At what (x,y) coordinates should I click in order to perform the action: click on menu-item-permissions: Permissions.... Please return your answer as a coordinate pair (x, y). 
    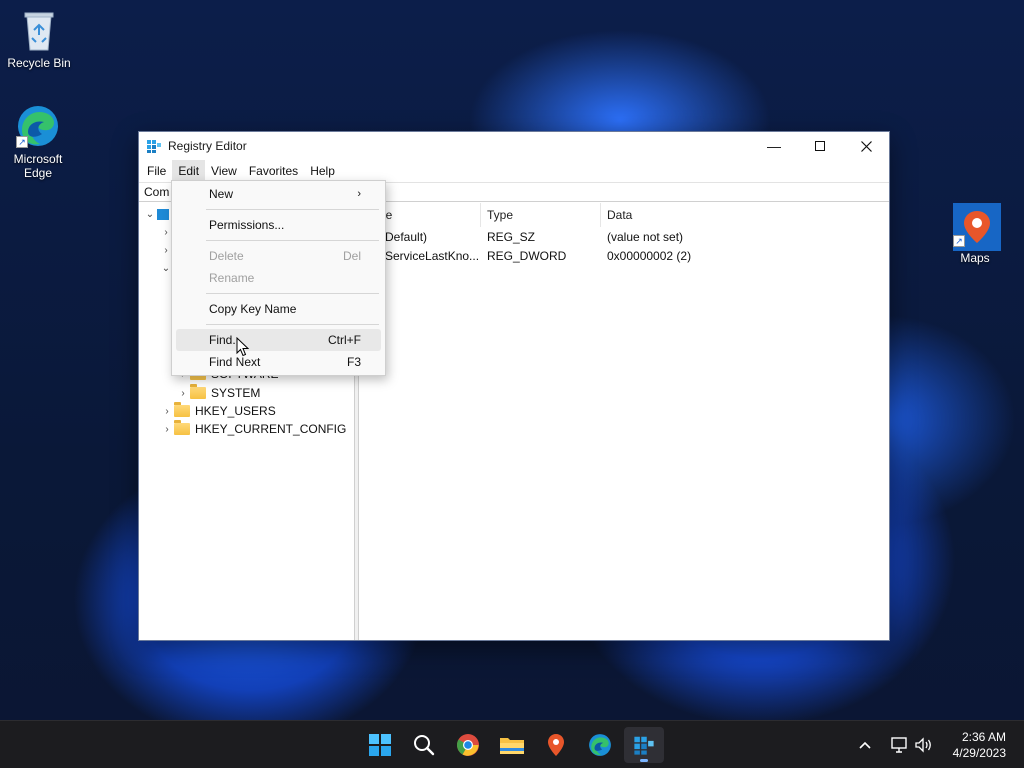
    Looking at the image, I should click on (278, 225).